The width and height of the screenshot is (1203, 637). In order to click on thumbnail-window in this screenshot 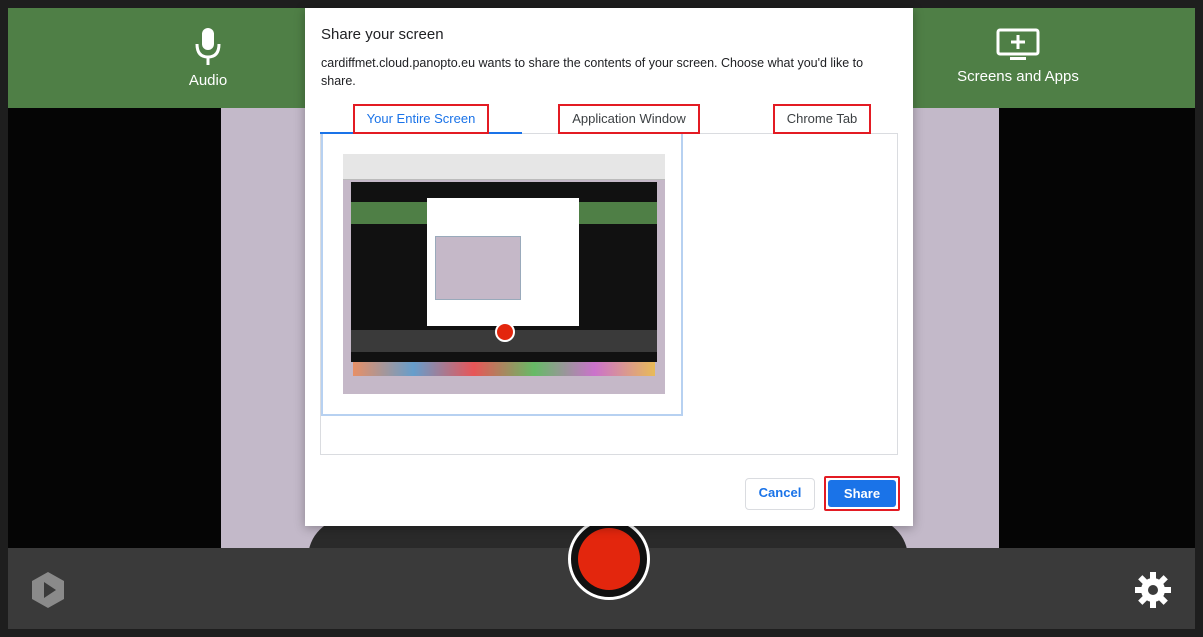, I will do `click(504, 272)`.